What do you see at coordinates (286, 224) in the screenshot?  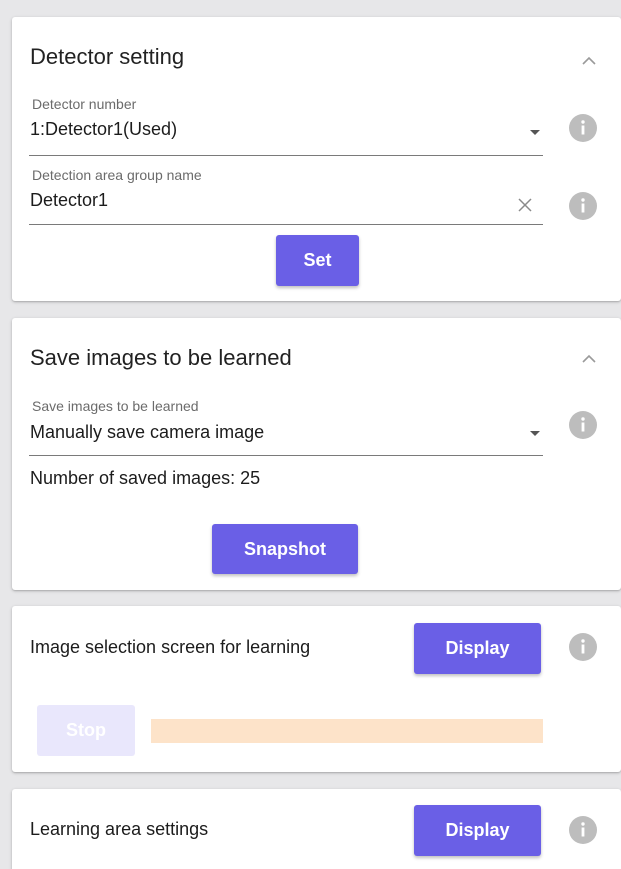 I see `group-name-underline` at bounding box center [286, 224].